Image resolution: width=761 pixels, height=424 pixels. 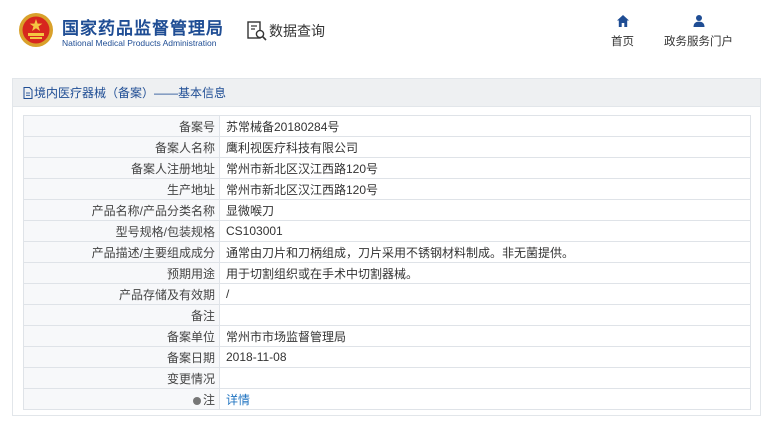 What do you see at coordinates (196, 400) in the screenshot?
I see `bullet-icon` at bounding box center [196, 400].